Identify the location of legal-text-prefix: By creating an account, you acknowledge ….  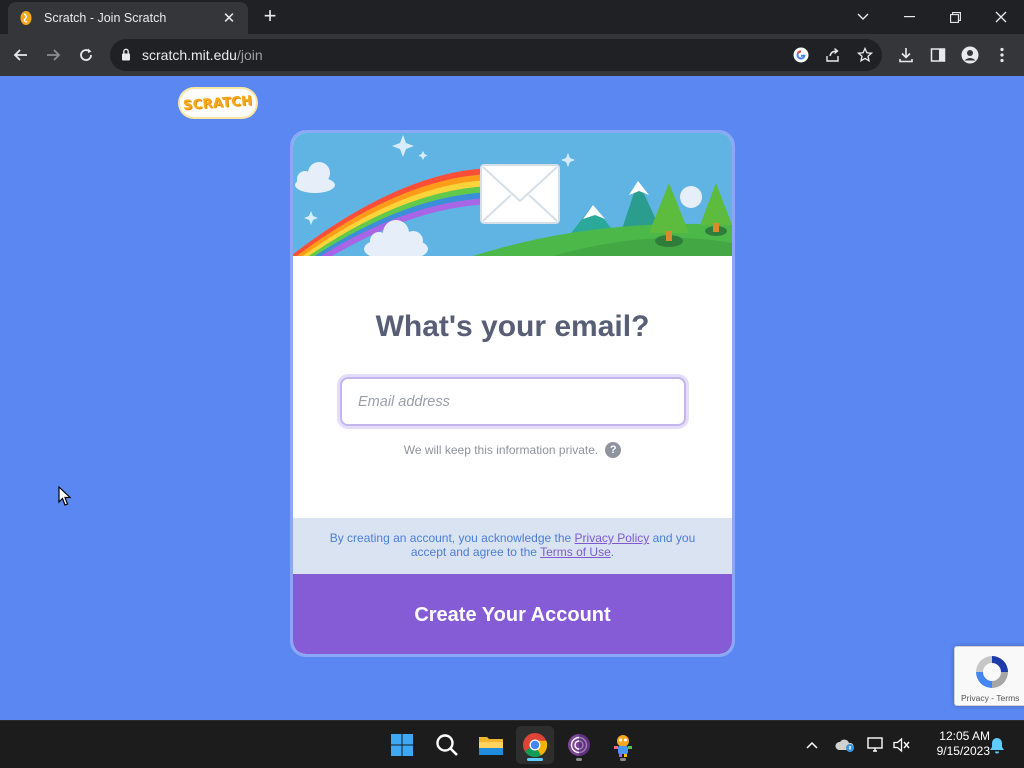
(452, 538).